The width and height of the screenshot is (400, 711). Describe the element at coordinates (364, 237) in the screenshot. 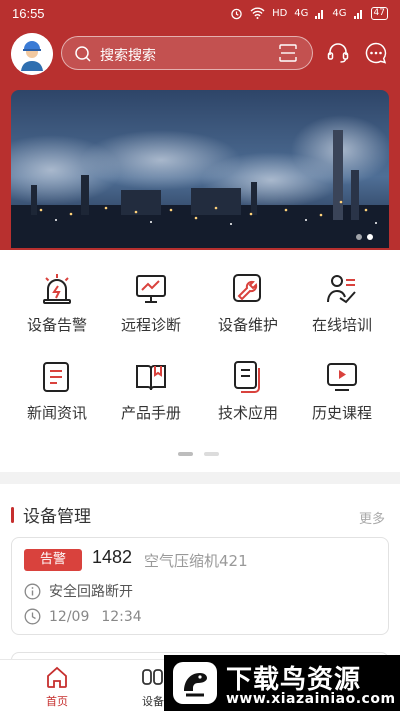

I see `carousel-dots` at that location.